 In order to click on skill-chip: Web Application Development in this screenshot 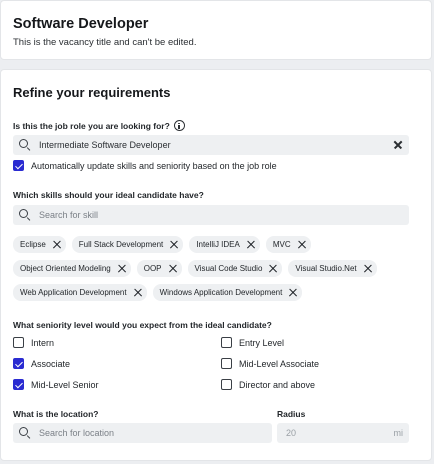, I will do `click(80, 292)`.